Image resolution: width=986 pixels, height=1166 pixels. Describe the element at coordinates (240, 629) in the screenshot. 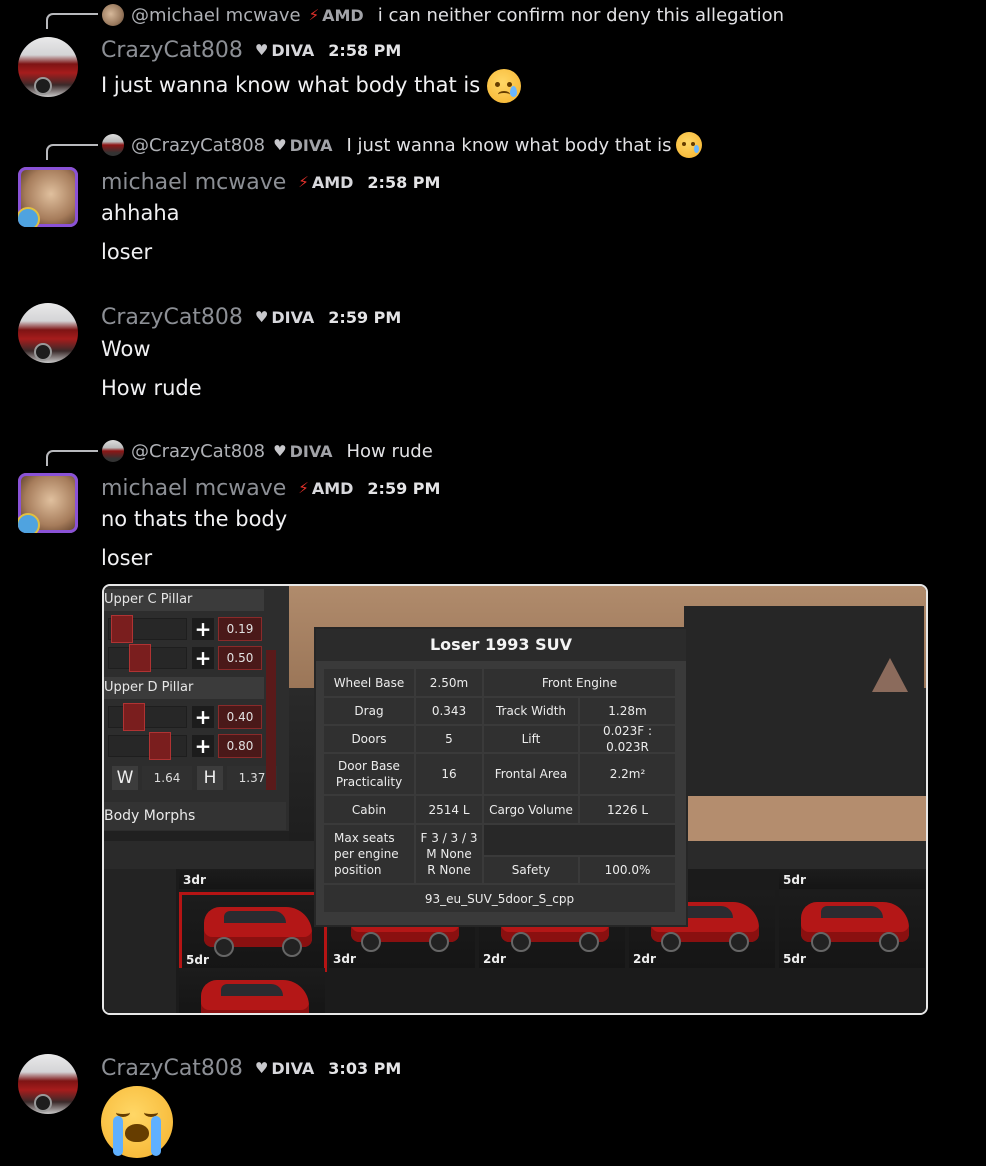

I see `slider-value: 0.19` at that location.